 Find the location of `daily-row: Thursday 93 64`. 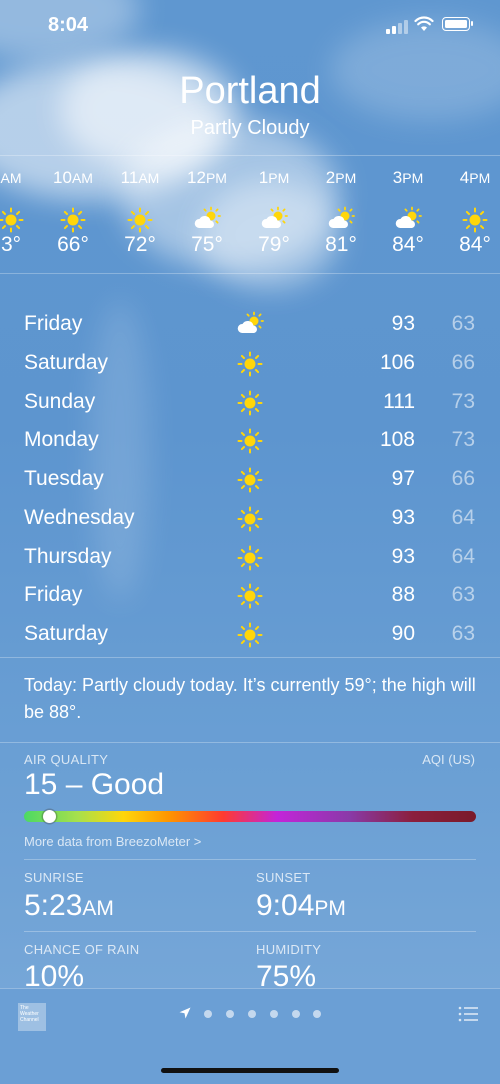

daily-row: Thursday 93 64 is located at coordinates (250, 558).